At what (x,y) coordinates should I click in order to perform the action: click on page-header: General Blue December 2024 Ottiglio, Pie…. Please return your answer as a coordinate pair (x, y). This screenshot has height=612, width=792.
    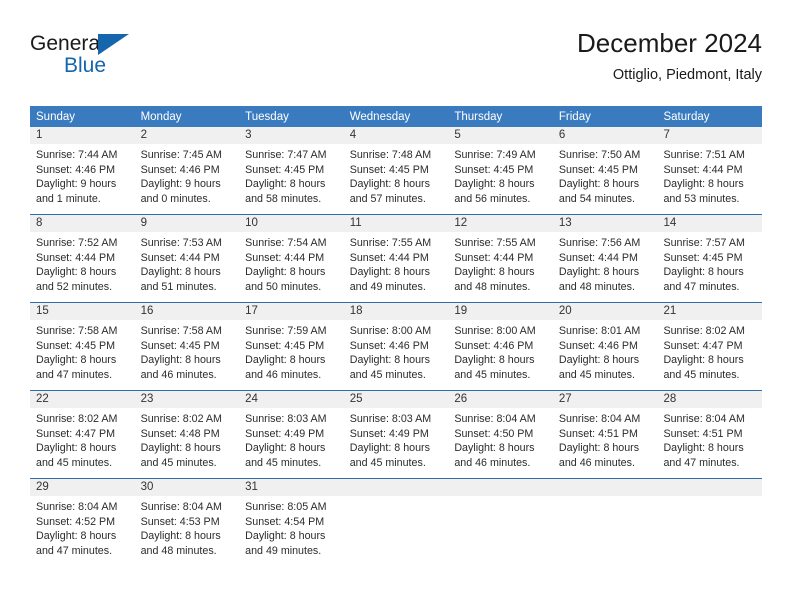
    Looking at the image, I should click on (396, 60).